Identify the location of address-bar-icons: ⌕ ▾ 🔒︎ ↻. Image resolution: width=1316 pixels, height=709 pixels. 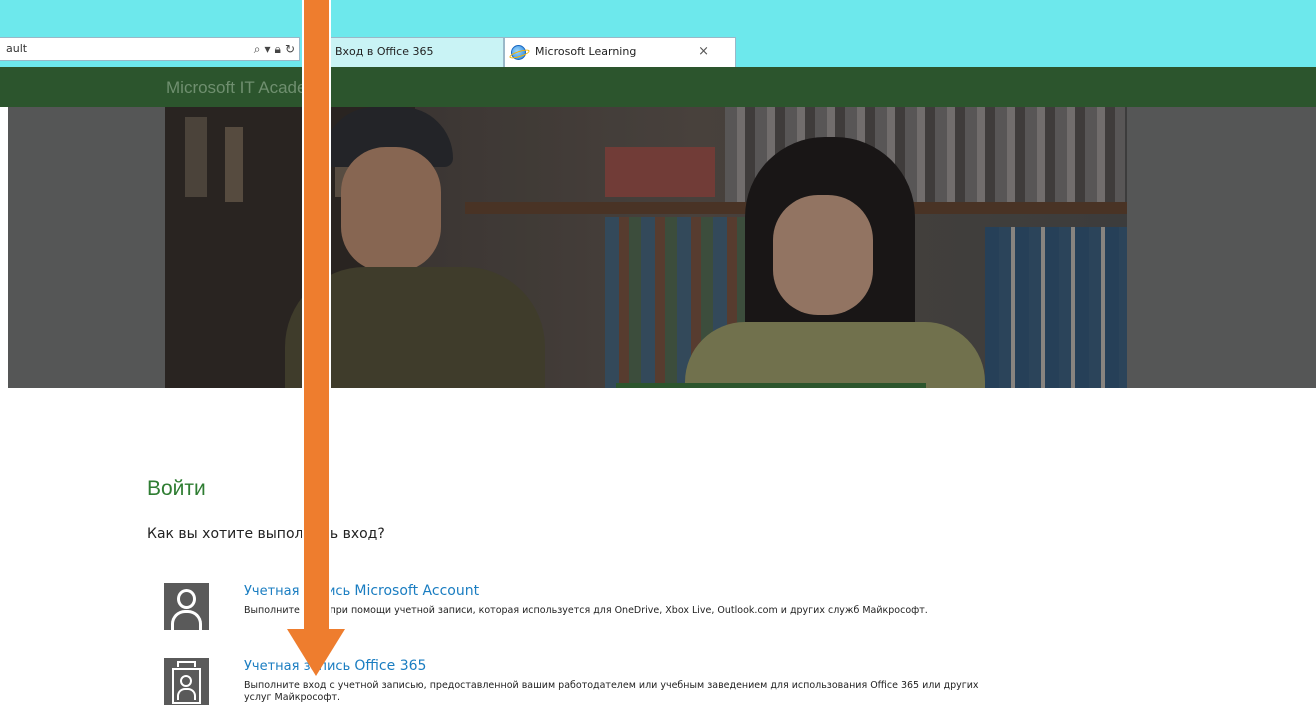
(274, 49).